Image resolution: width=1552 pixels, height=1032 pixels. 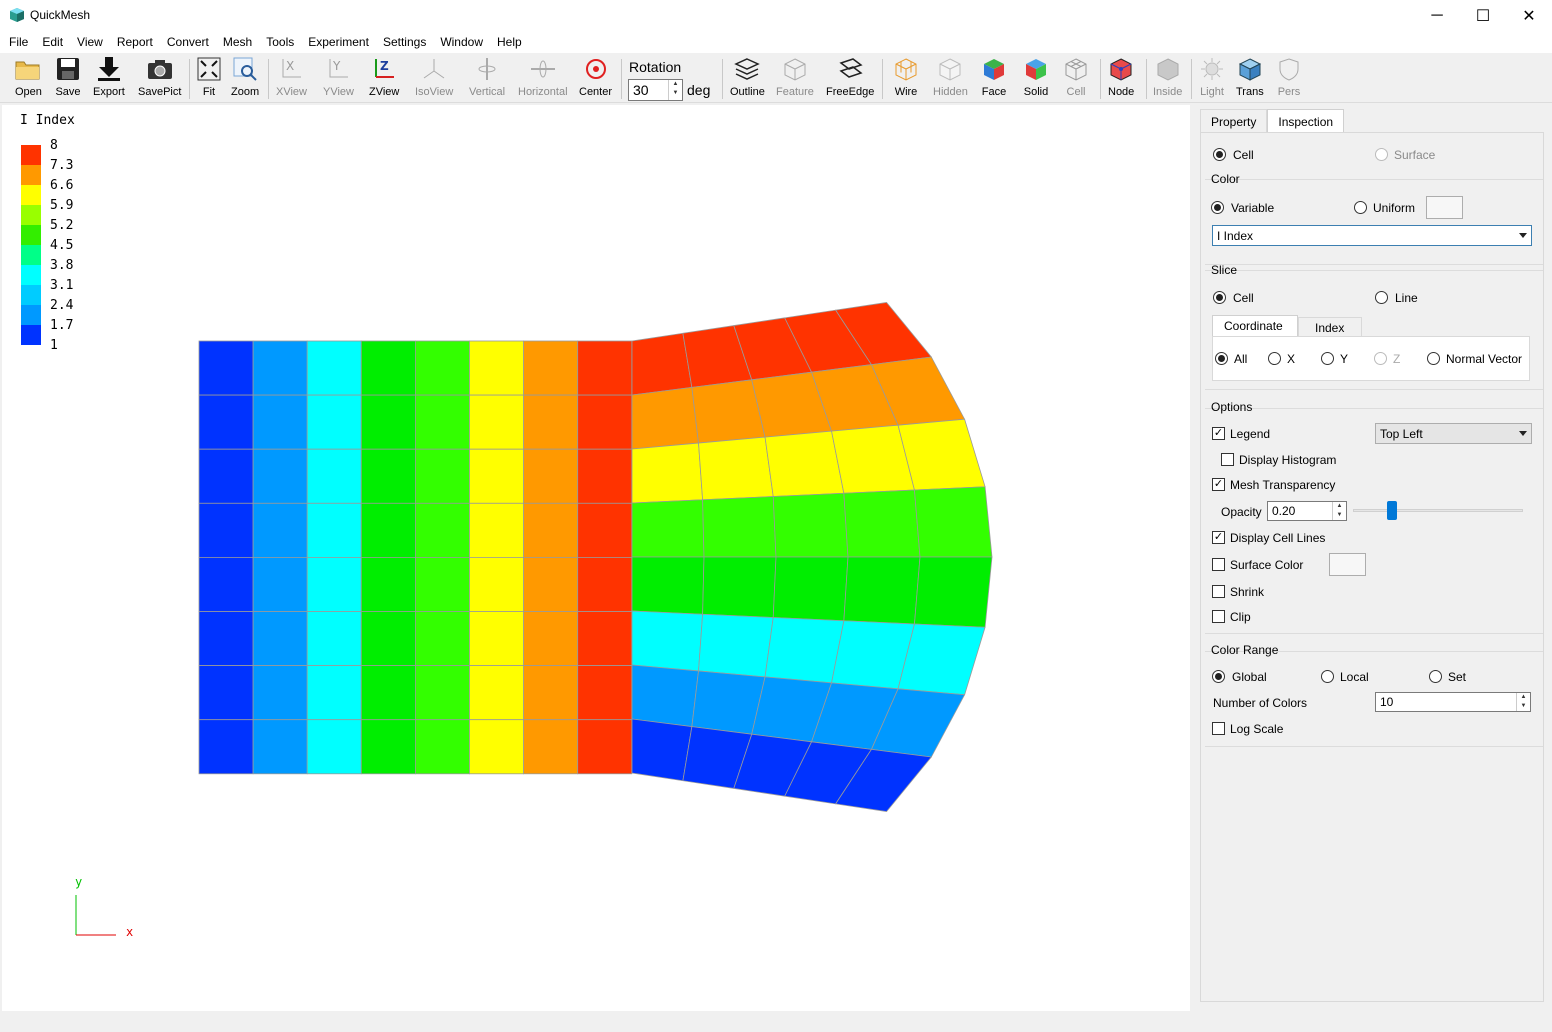 What do you see at coordinates (1435, 676) in the screenshot?
I see `range-set-radio` at bounding box center [1435, 676].